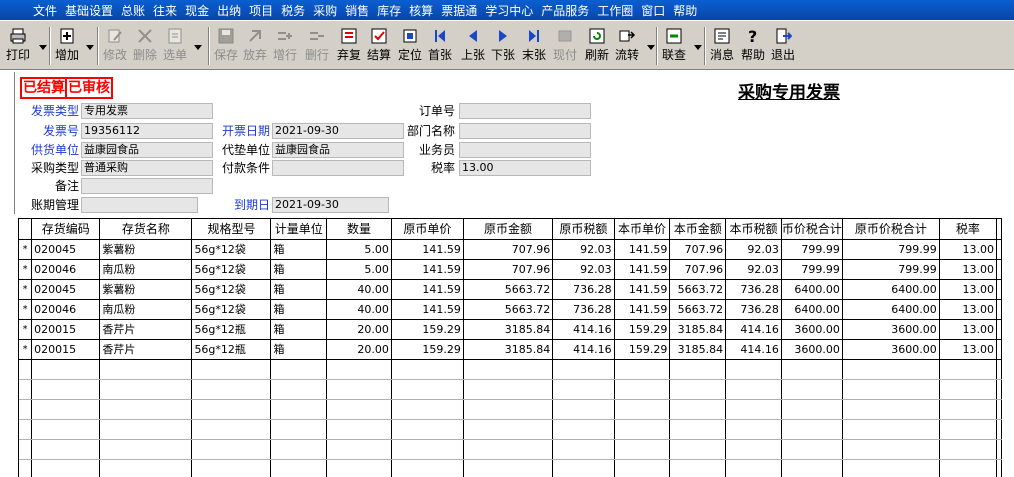 The image size is (1014, 477). I want to click on invoice-no-field: 19356112, so click(147, 131).